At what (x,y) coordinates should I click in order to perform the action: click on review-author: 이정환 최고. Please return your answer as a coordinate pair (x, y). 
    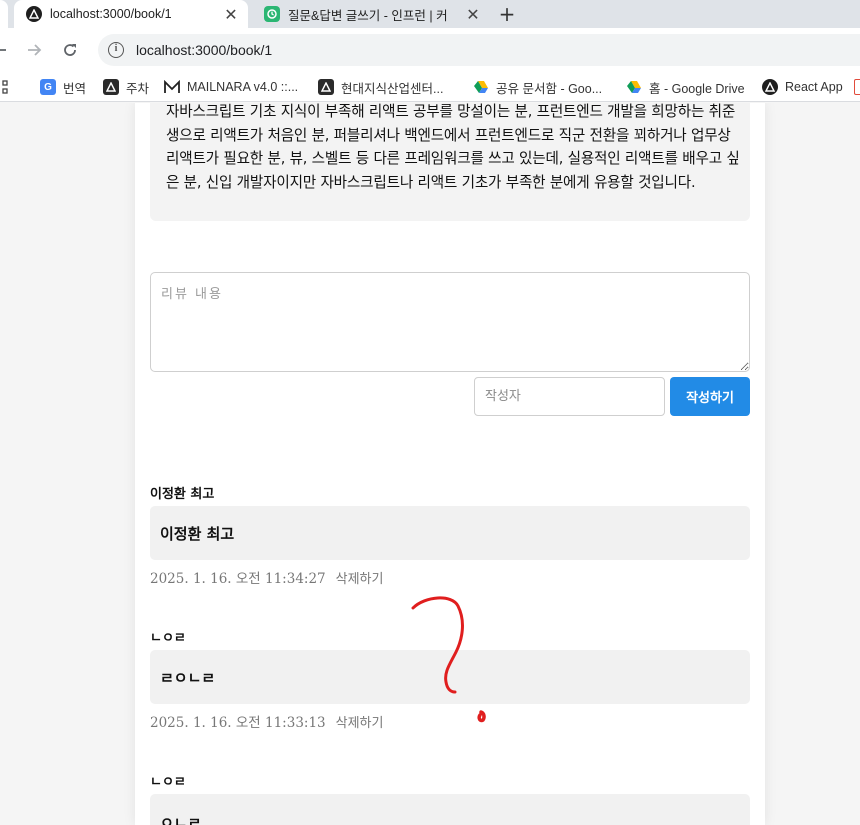
    Looking at the image, I should click on (182, 494).